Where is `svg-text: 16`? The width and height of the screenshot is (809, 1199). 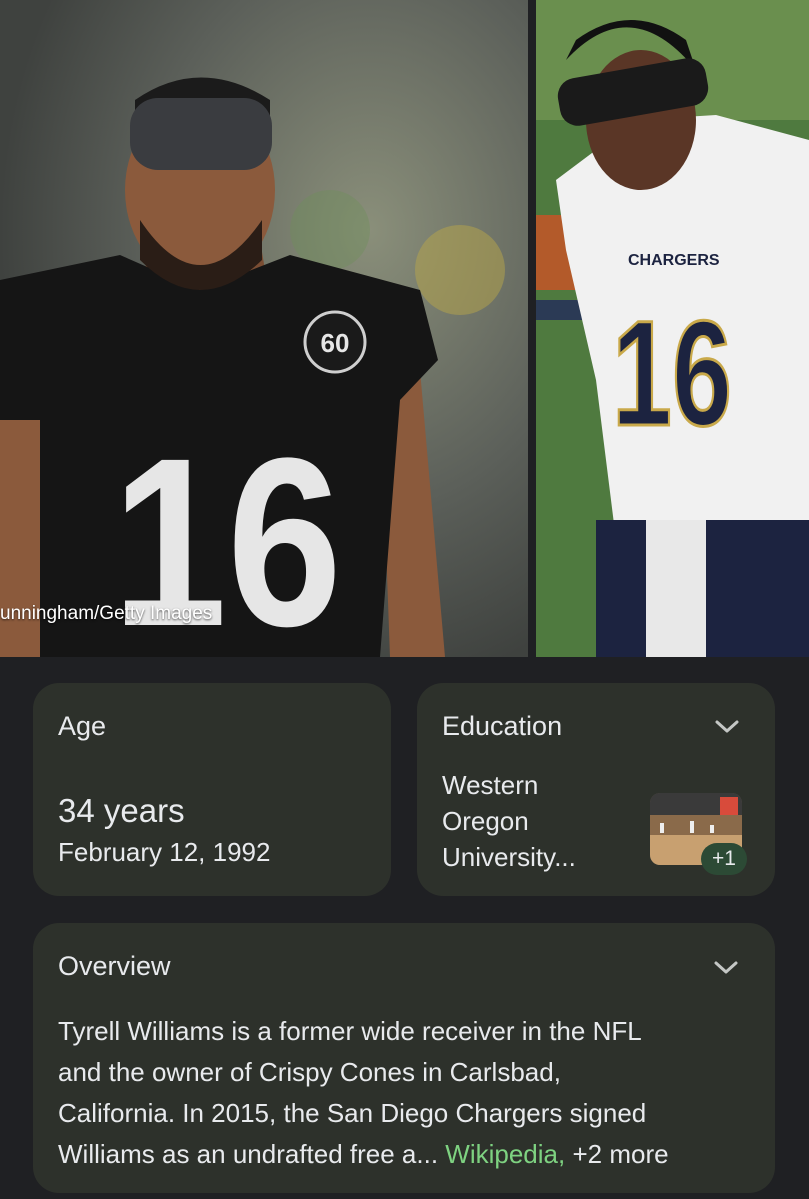 svg-text: 16 is located at coordinates (672, 373).